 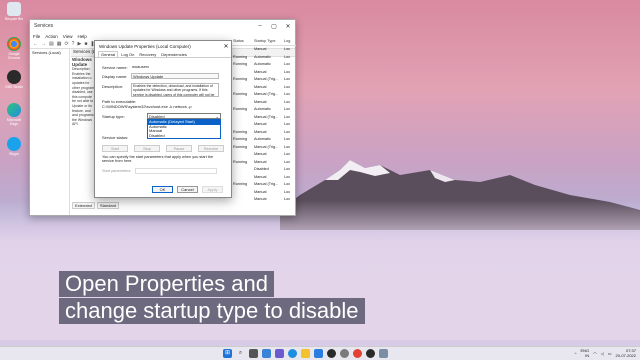 What do you see at coordinates (176, 171) in the screenshot?
I see `start-parameters-input` at bounding box center [176, 171].